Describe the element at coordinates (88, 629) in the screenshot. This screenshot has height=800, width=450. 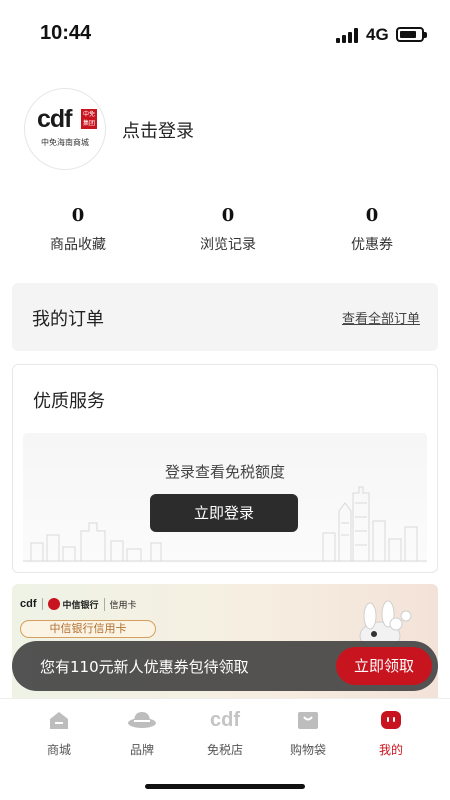
I see `banner-pill: 中信银行信用卡` at that location.